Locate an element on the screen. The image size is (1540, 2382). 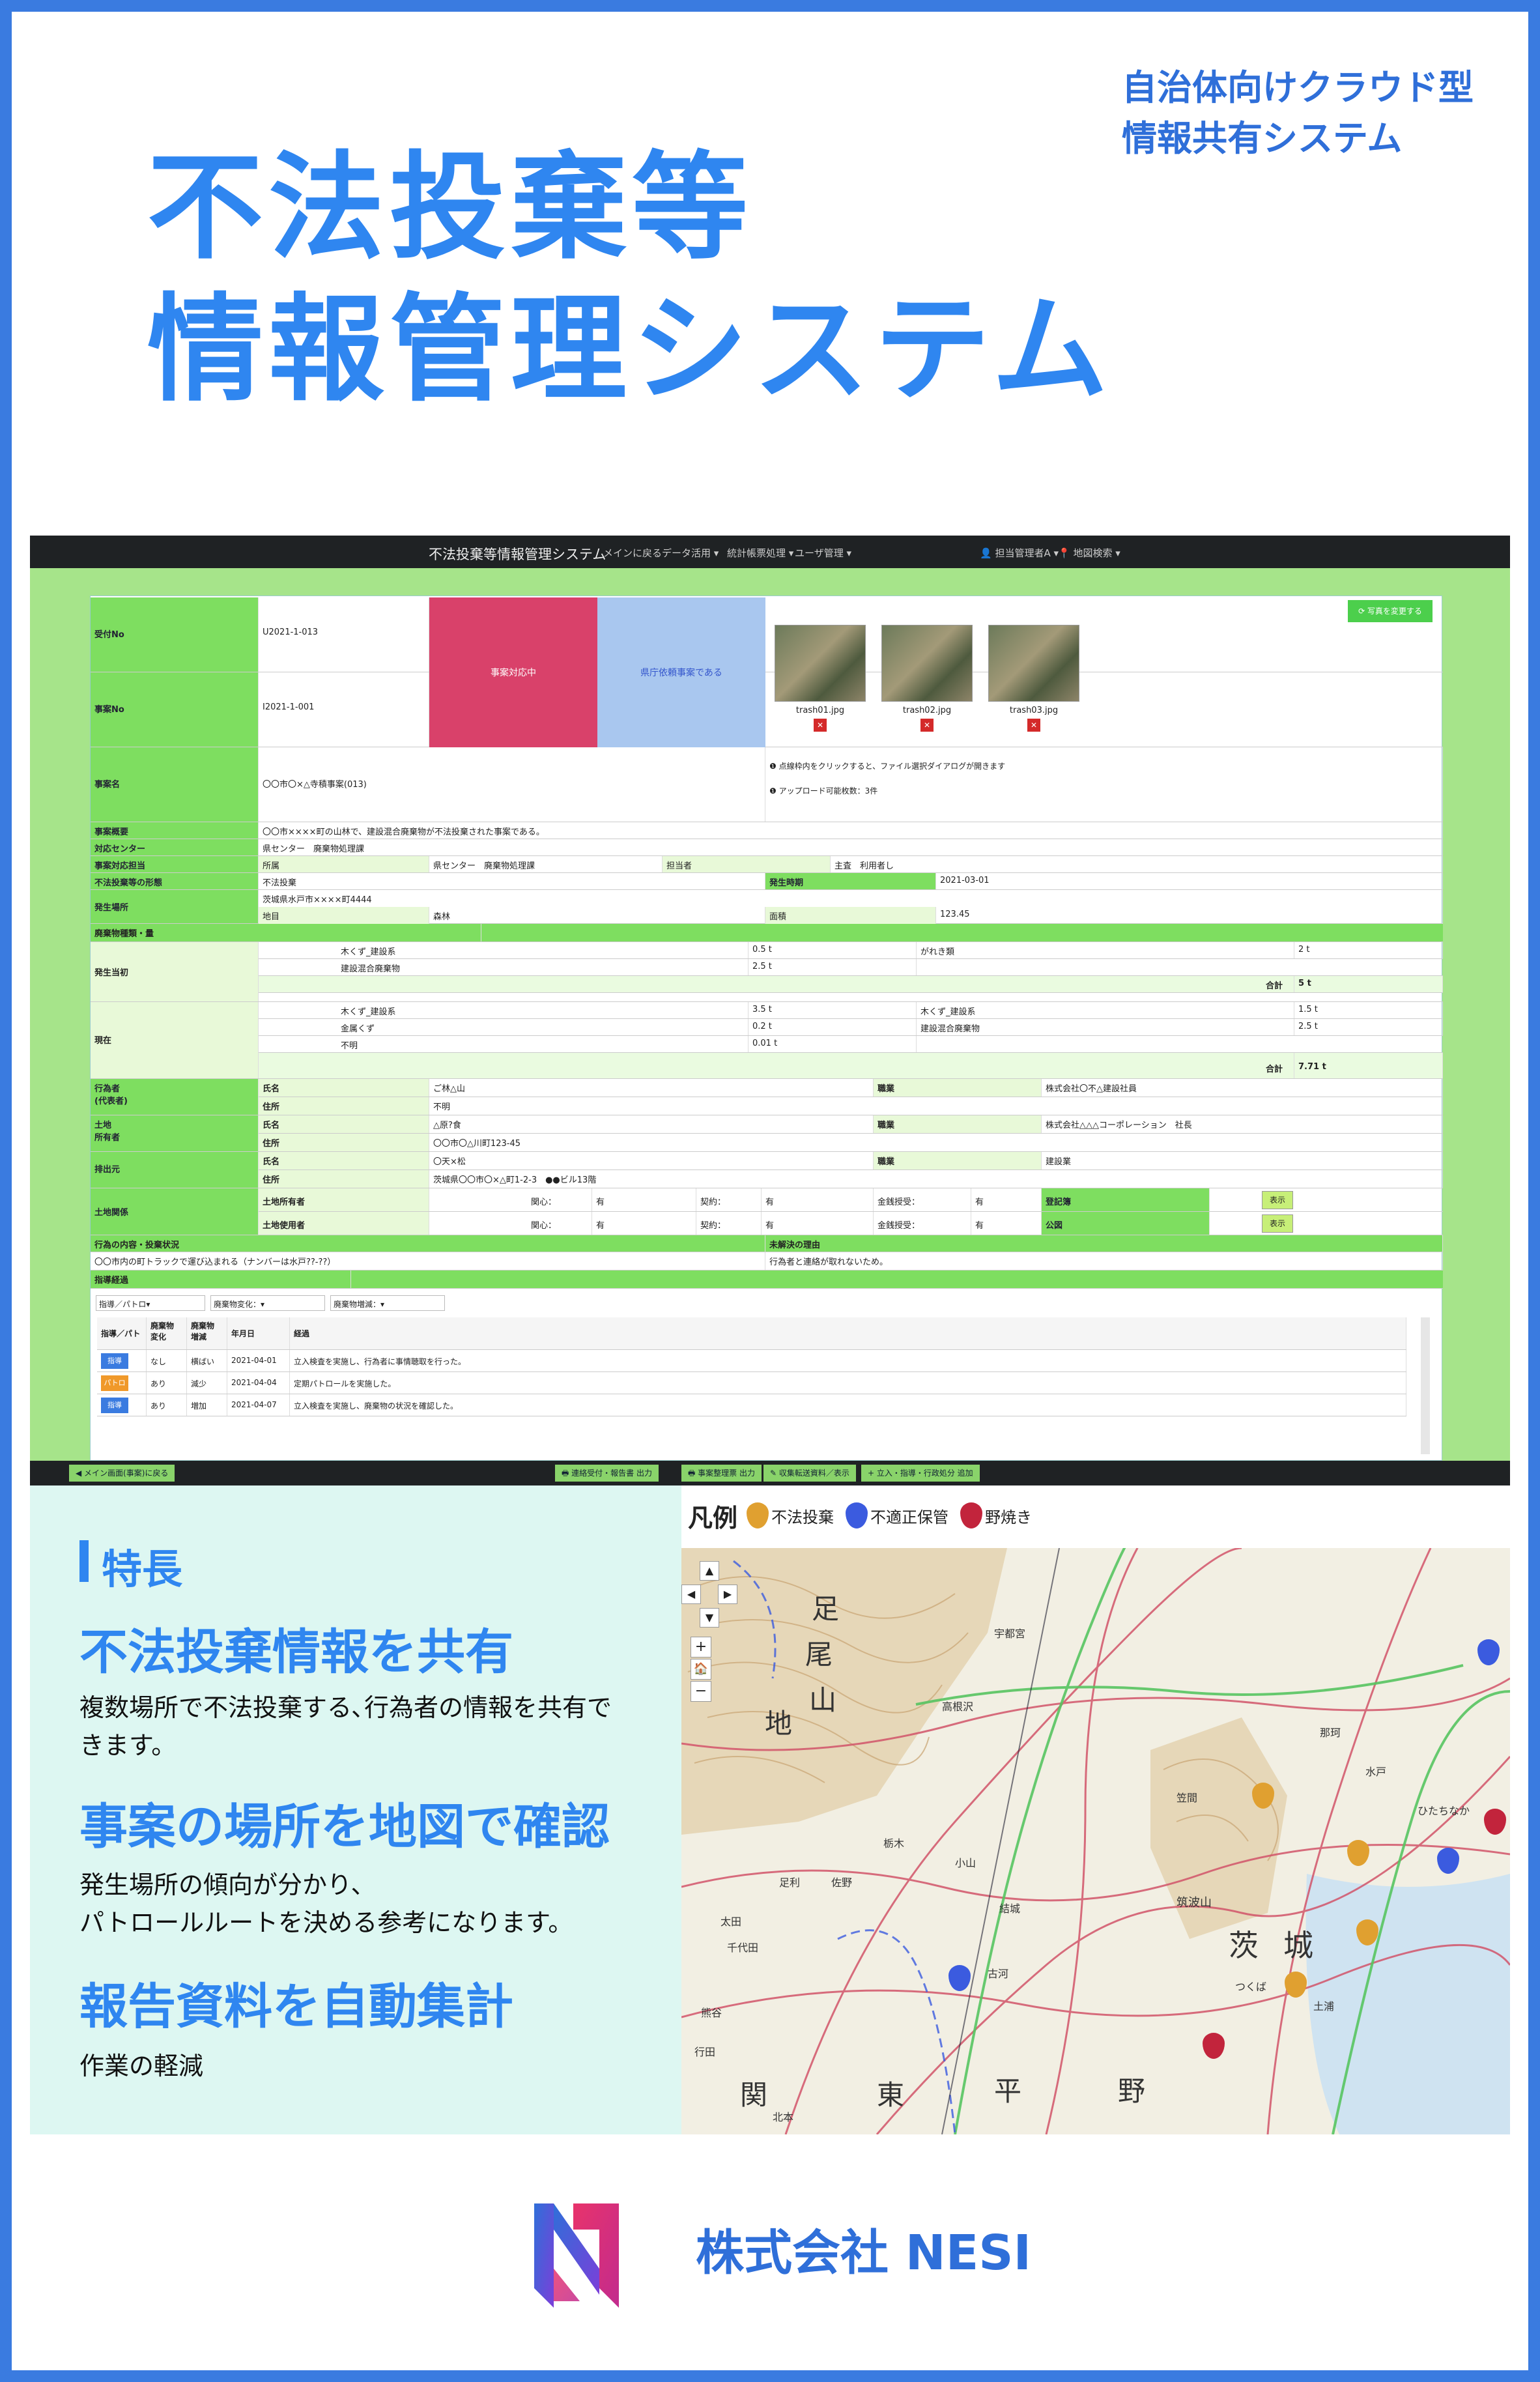
case-no-row: 事案No I2021-1-001 is located at coordinates (767, 710).